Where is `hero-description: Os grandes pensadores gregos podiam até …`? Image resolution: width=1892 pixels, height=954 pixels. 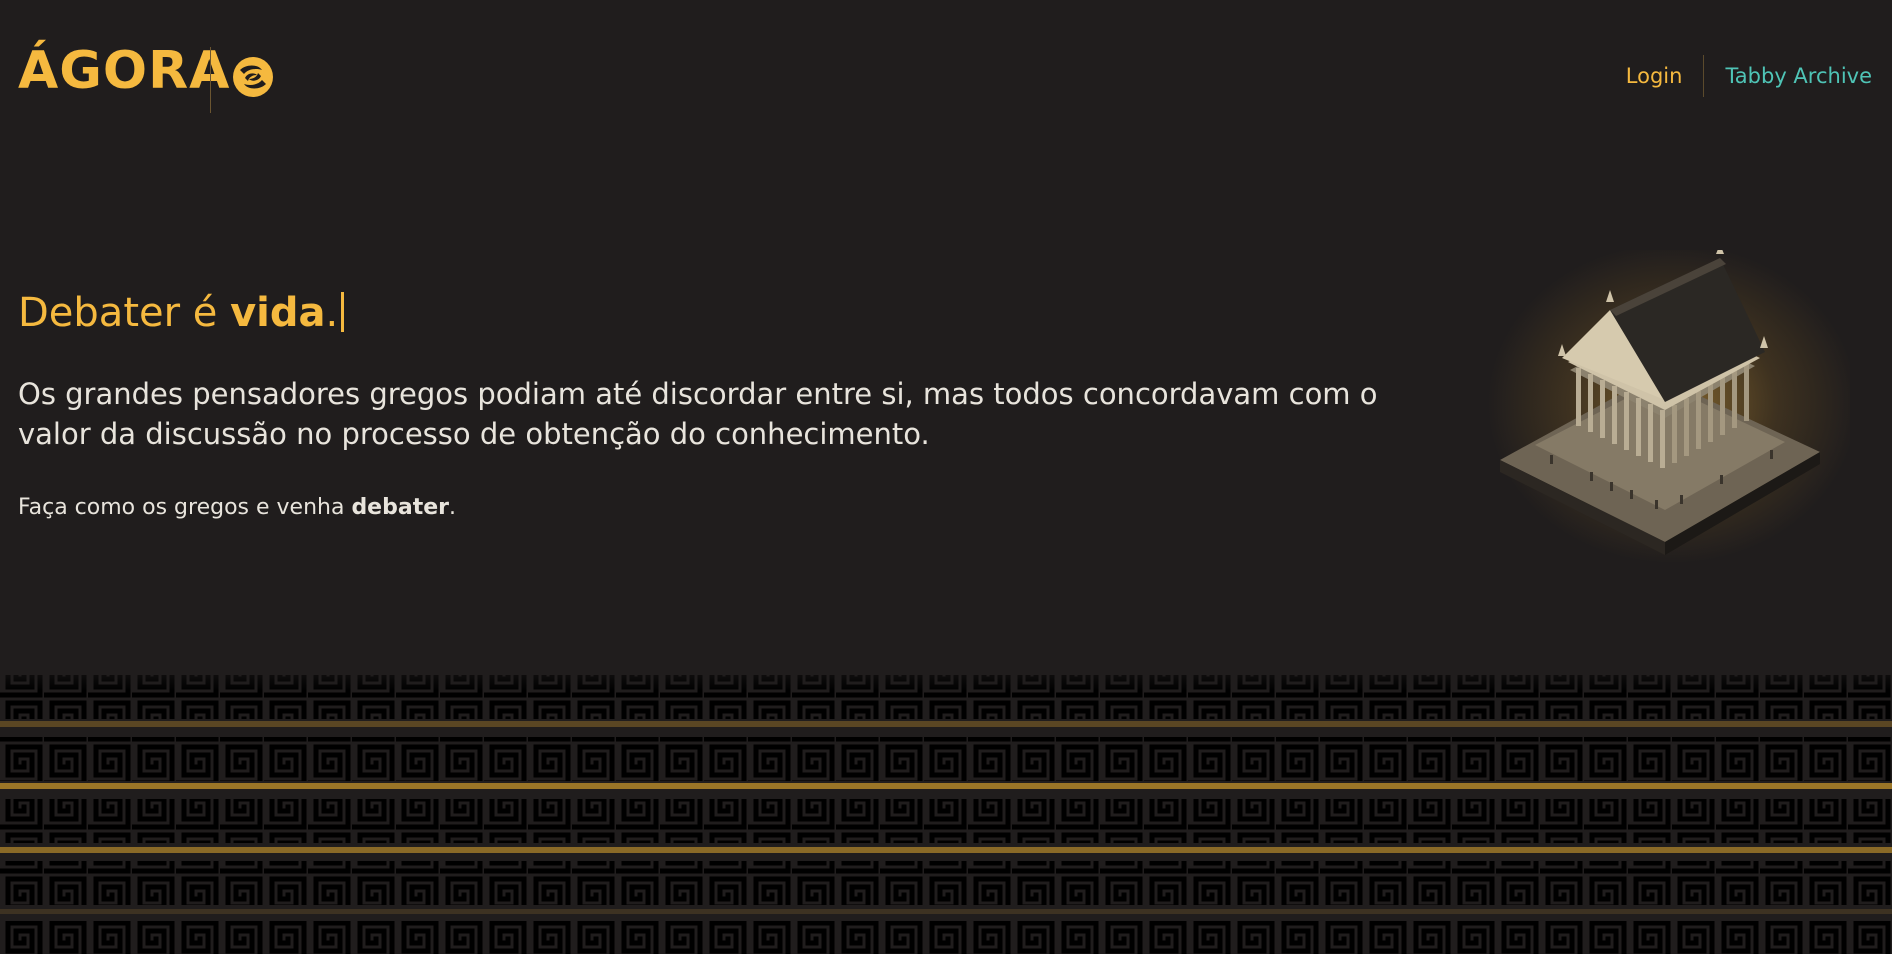
hero-description: Os grandes pensadores gregos podiam até … is located at coordinates (698, 414).